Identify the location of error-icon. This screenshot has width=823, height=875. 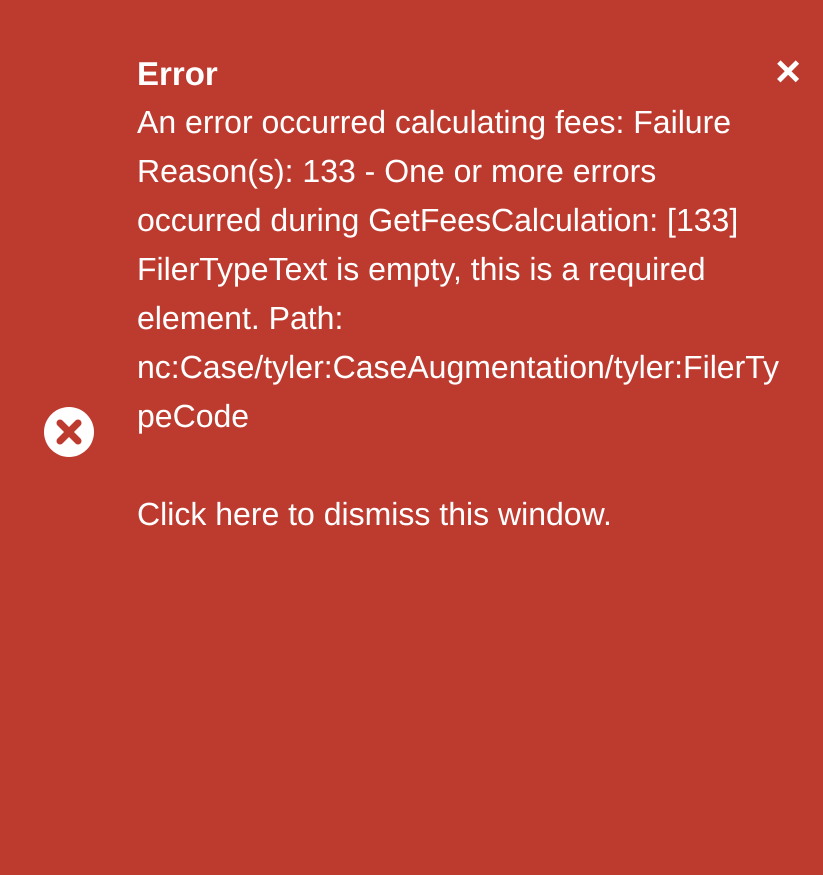
(69, 431).